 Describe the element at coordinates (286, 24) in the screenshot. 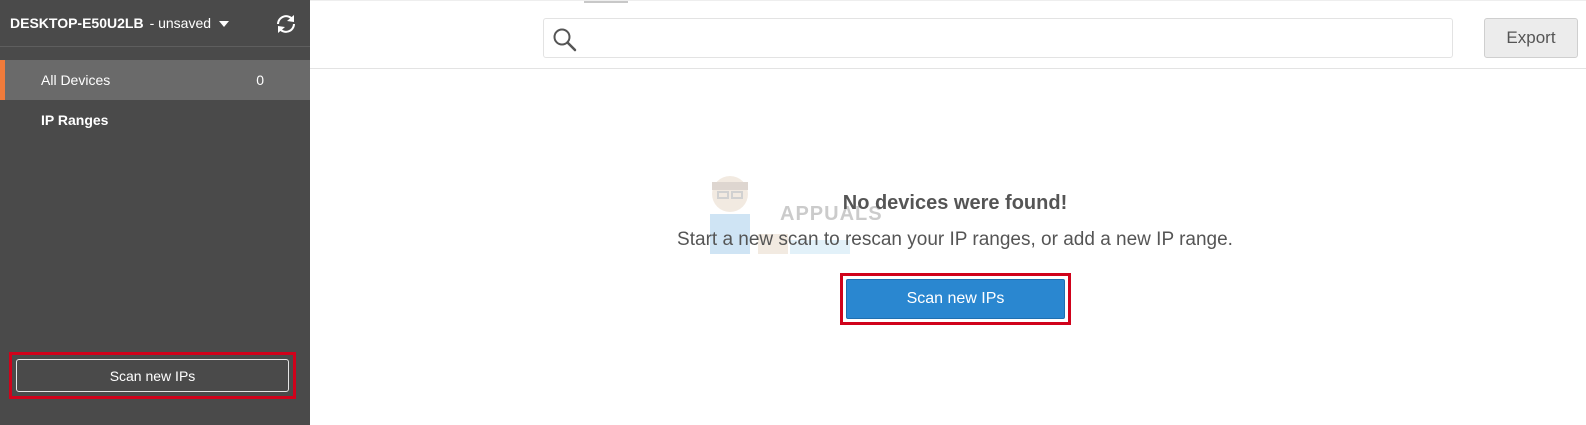

I see `refresh-icon` at that location.